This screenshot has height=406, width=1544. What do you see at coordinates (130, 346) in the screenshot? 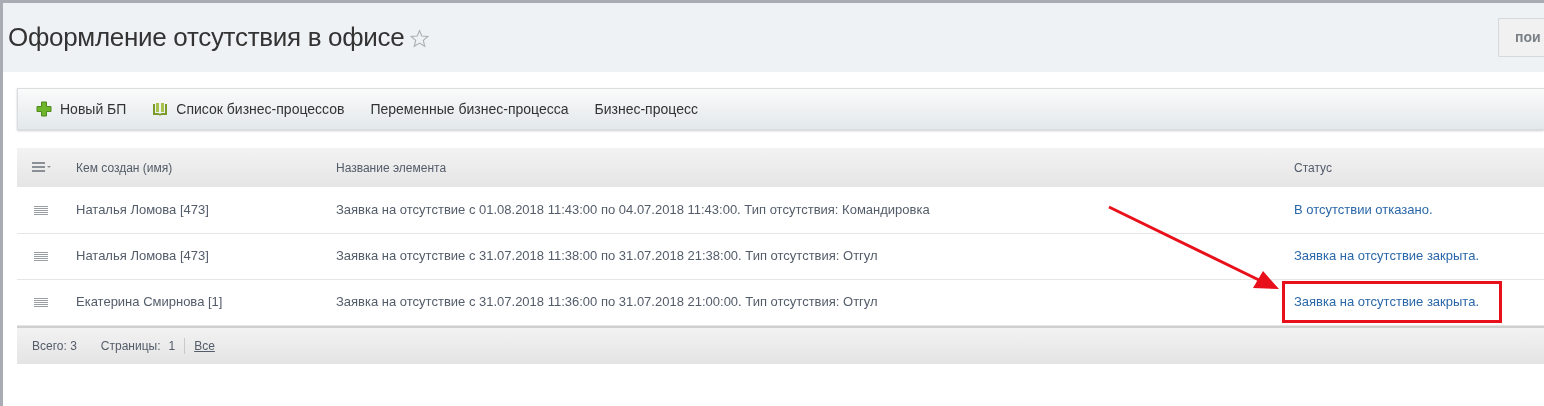
I see `pages-label: Страницы:` at bounding box center [130, 346].